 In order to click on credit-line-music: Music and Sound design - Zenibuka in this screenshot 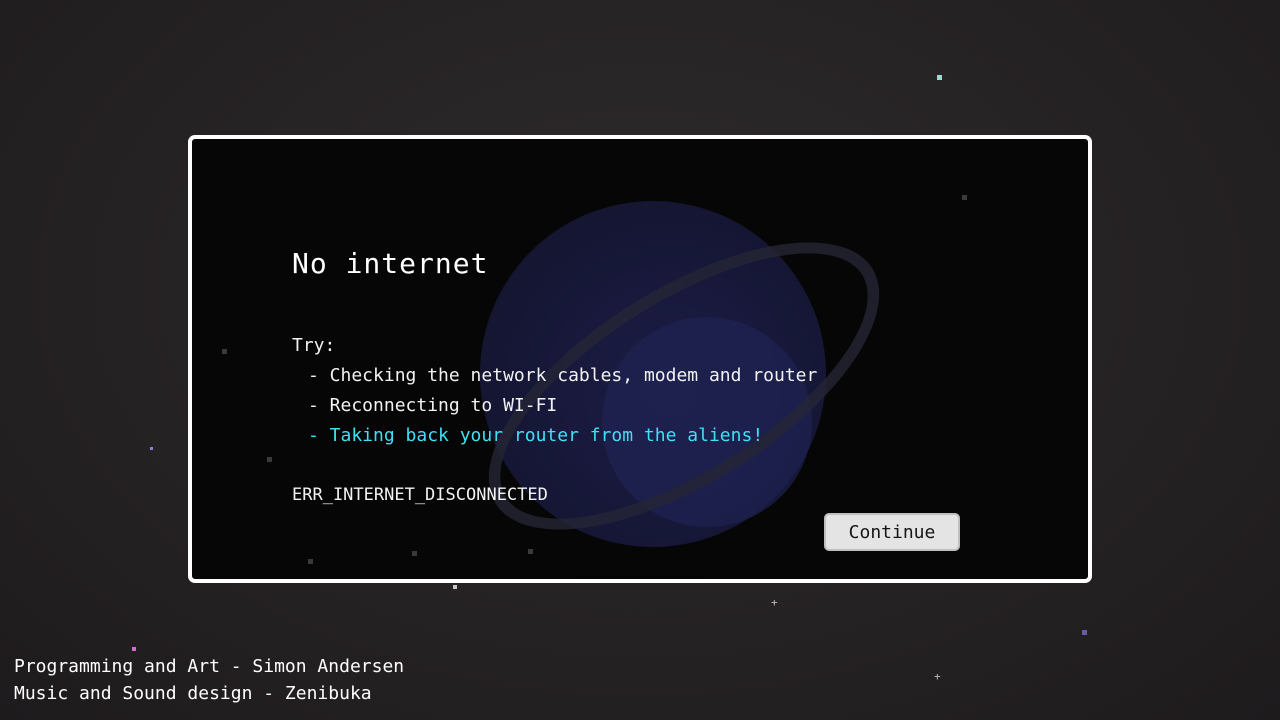, I will do `click(193, 693)`.